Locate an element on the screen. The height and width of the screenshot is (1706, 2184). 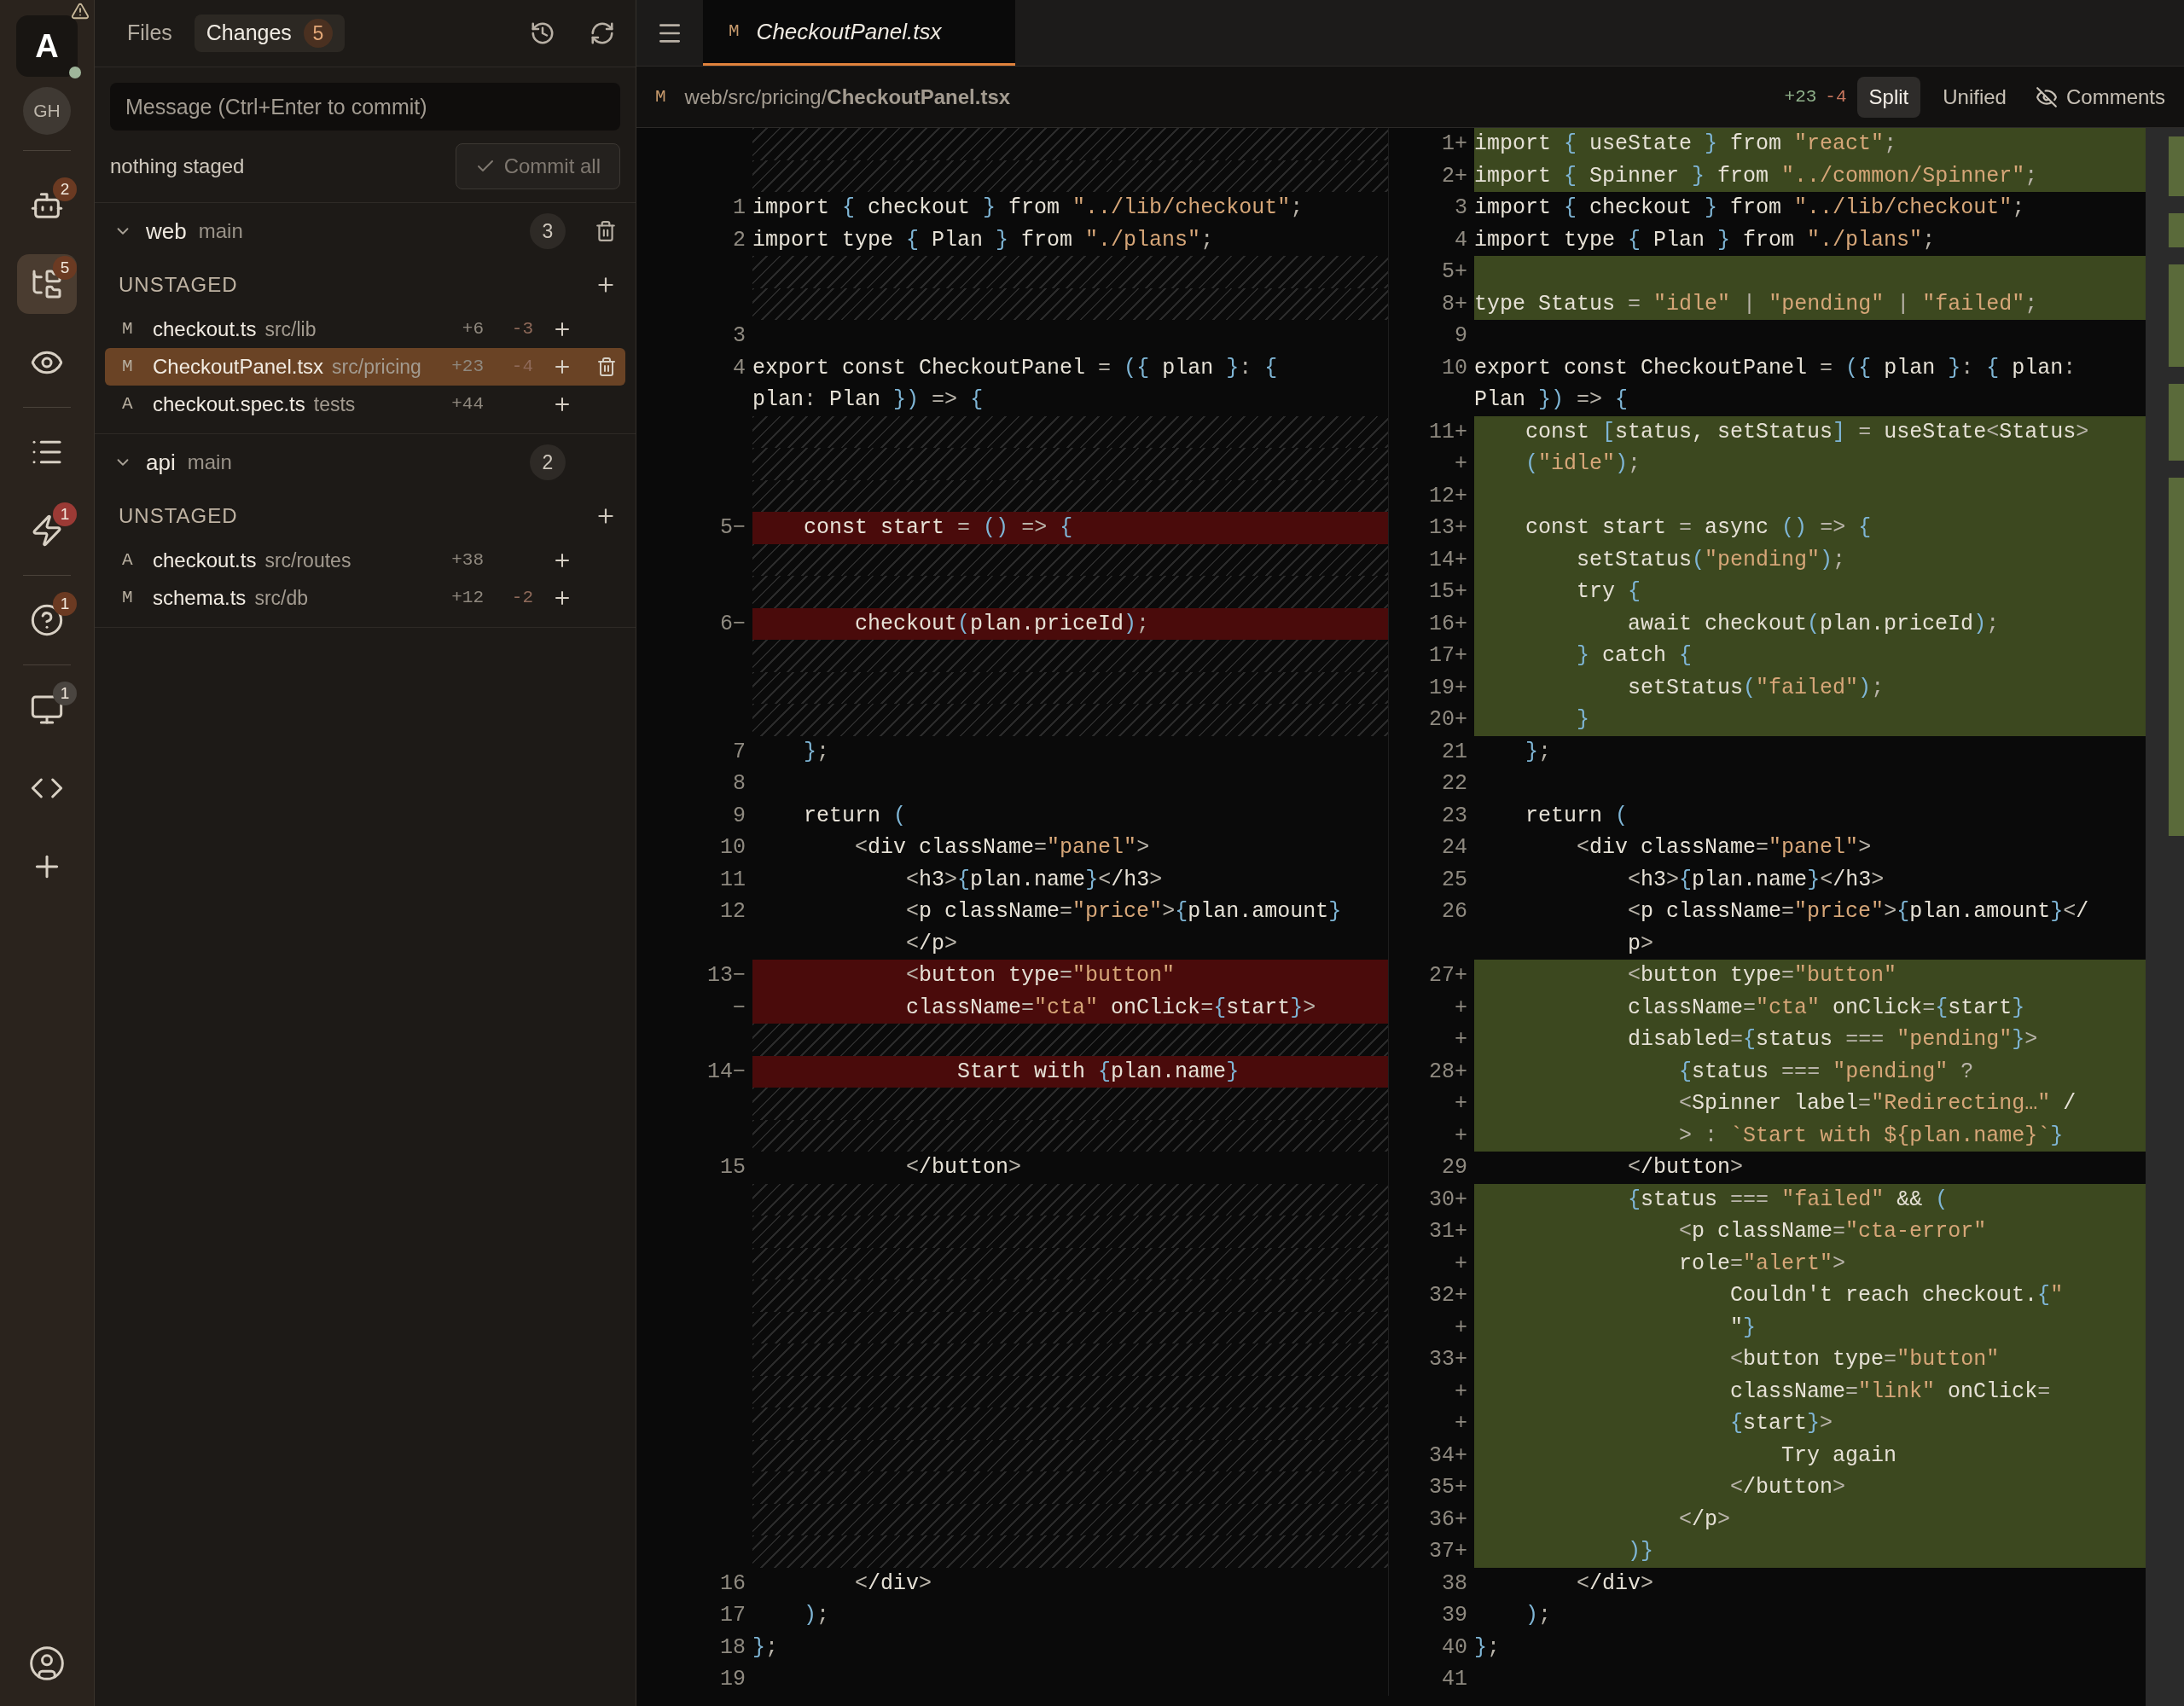
file-directory: src/db is located at coordinates (281, 598).